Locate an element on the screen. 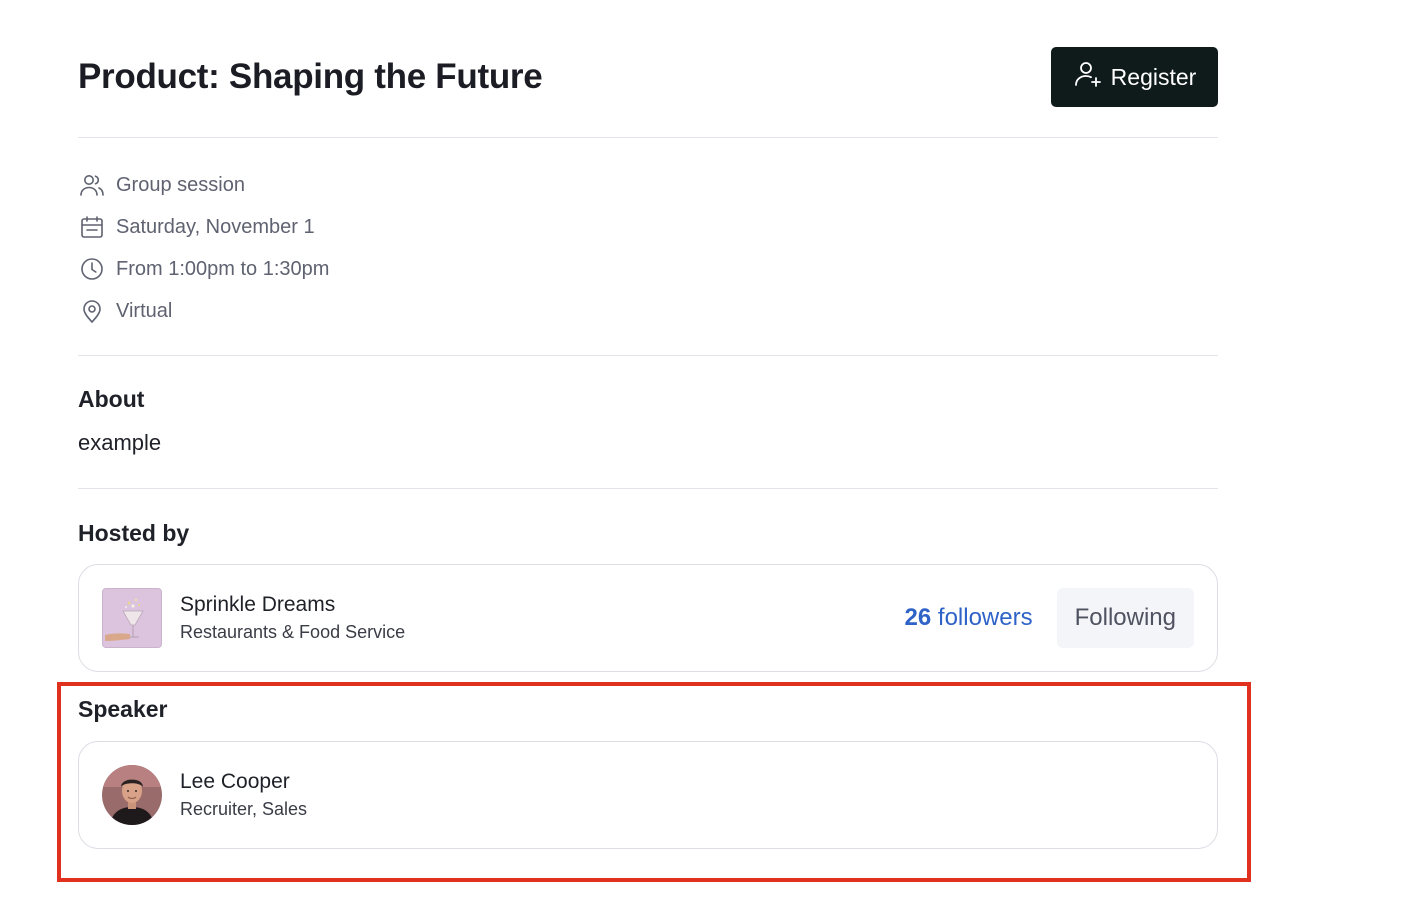 This screenshot has height=922, width=1402. detail-location: Virtual is located at coordinates (203, 311).